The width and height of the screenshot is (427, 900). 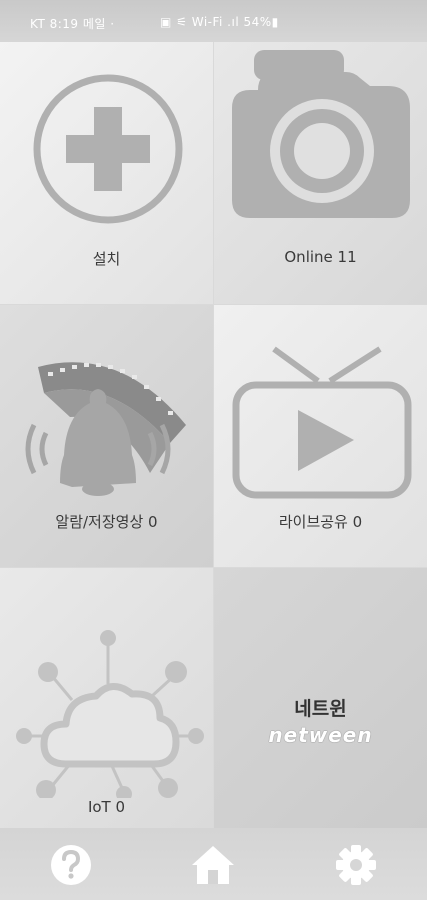 I want to click on brand-logo-korean: 네트윈, so click(x=320, y=709).